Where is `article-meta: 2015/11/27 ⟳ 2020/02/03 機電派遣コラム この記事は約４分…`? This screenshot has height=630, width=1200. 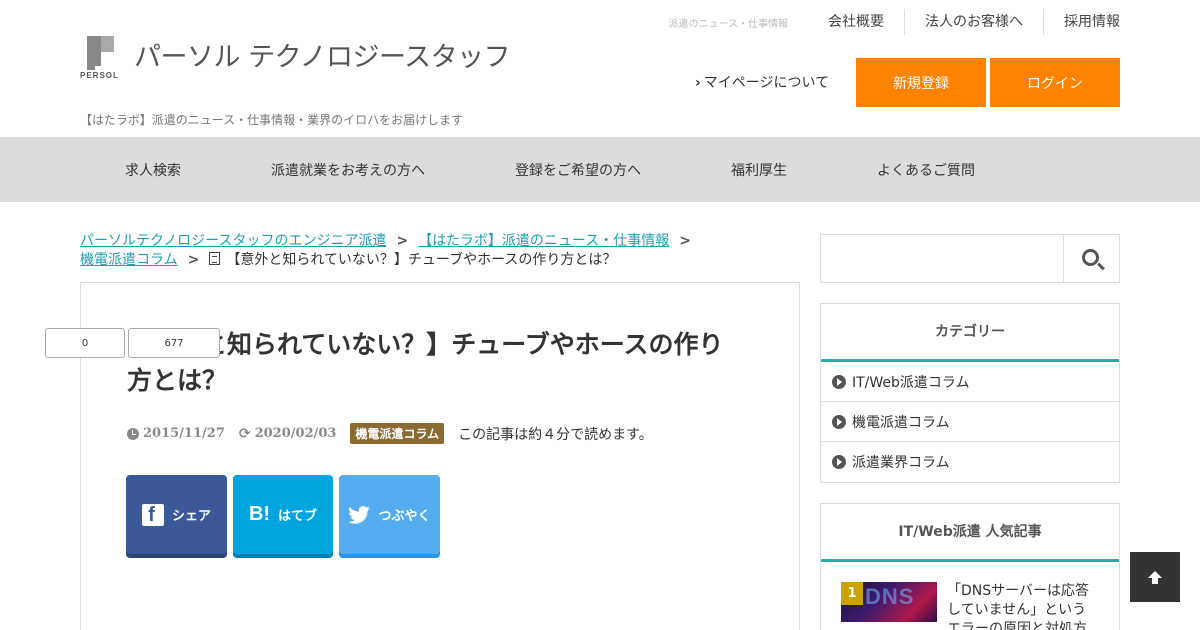
article-meta: 2015/11/27 ⟳ 2020/02/03 機電派遣コラム この記事は約４分… is located at coordinates (390, 433).